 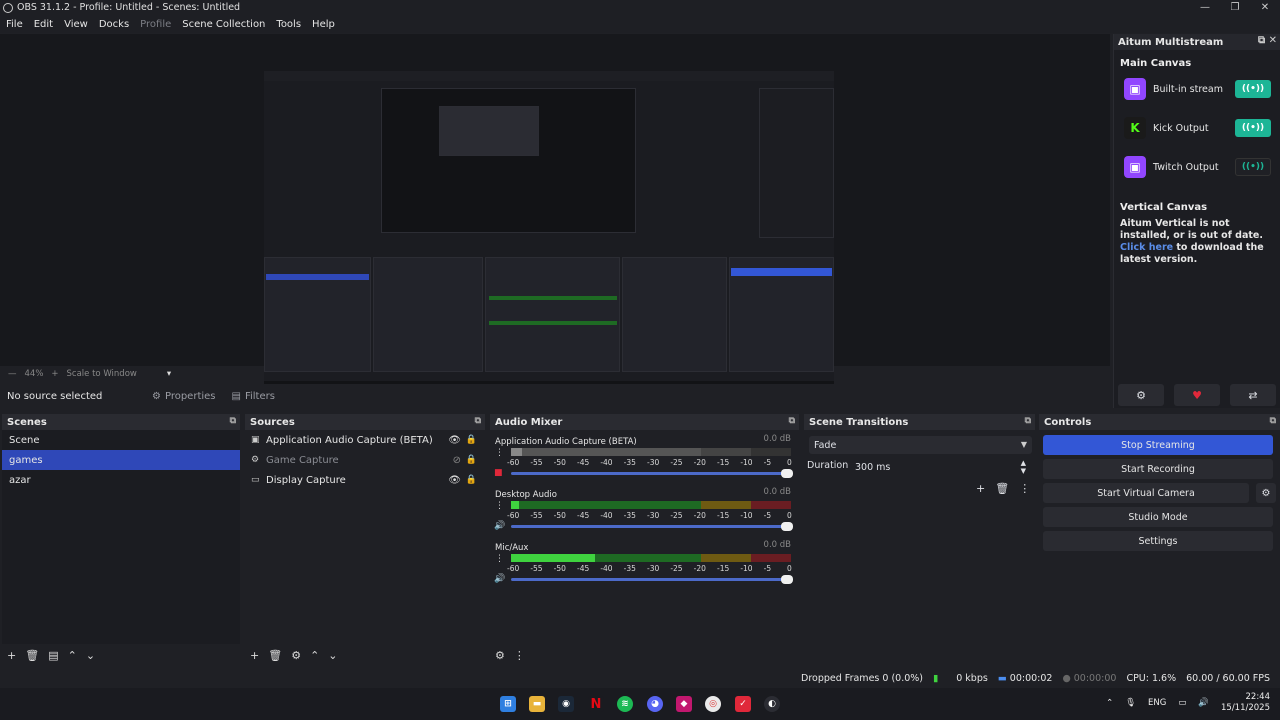 I want to click on cpu-usage: CPU: 1.6%, so click(x=1151, y=678).